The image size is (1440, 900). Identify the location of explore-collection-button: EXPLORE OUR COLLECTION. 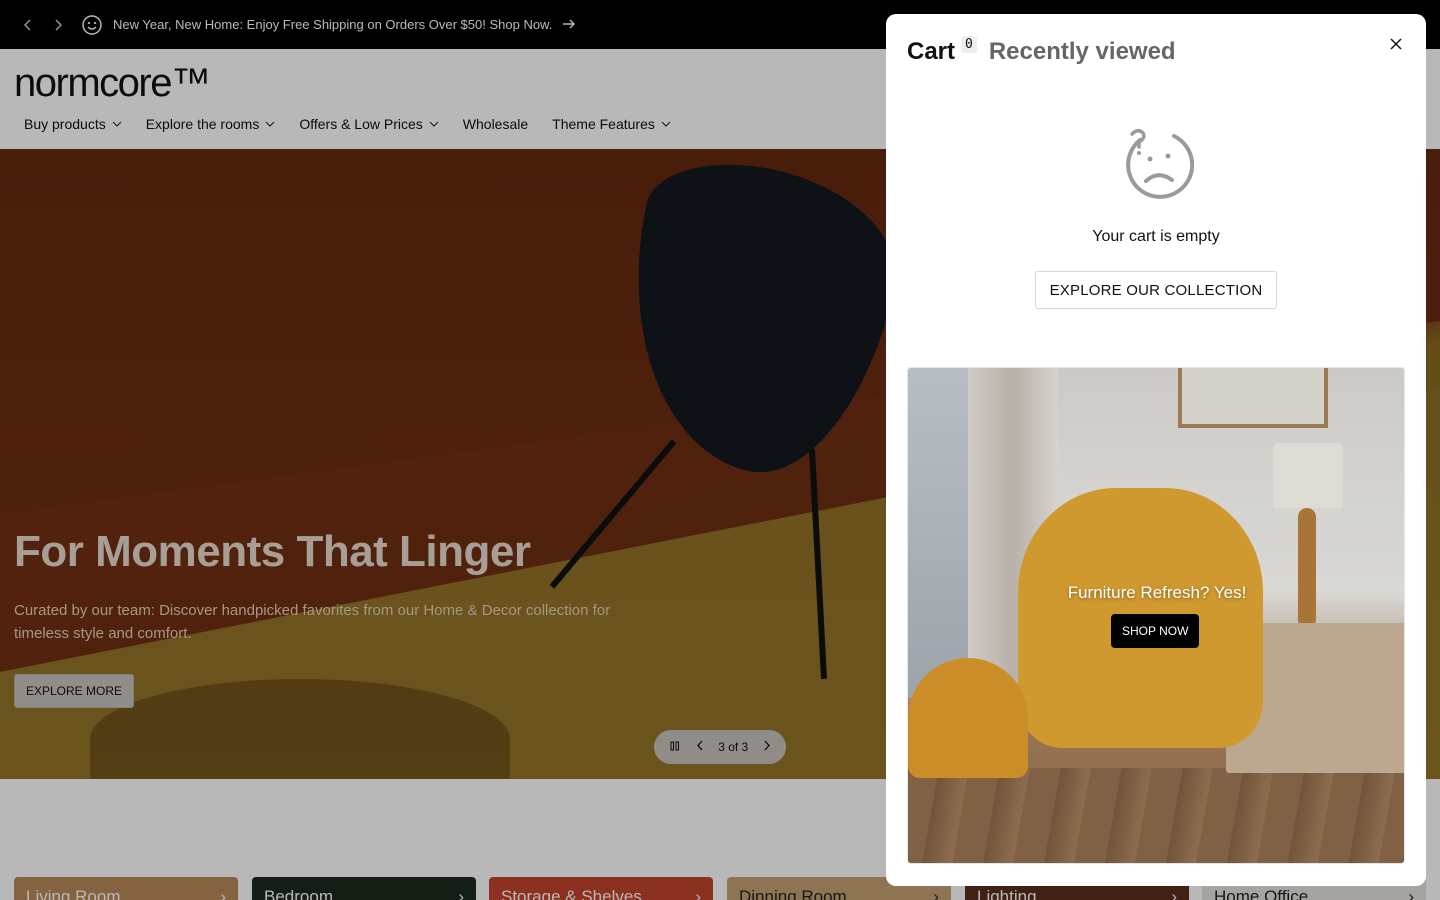
(1156, 290).